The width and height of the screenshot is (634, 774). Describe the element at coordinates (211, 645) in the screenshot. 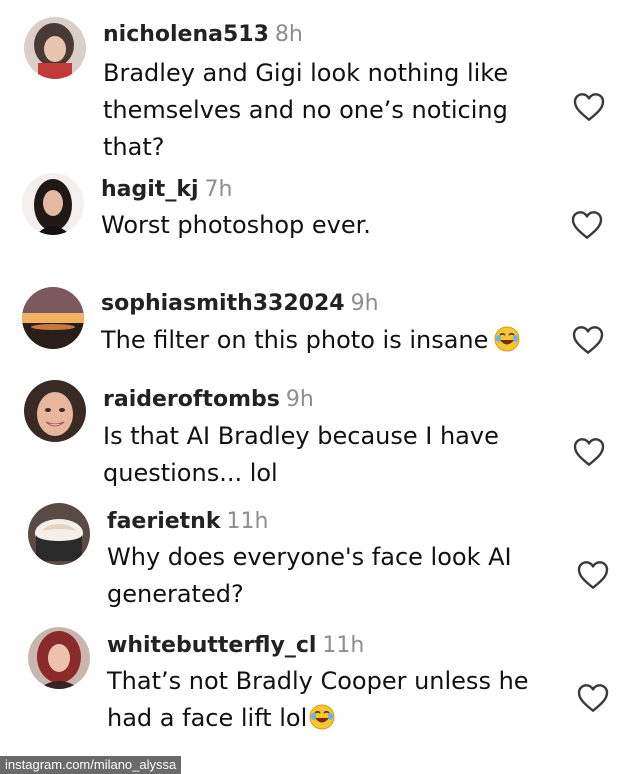

I see `username: whitebutterfly_cl` at that location.